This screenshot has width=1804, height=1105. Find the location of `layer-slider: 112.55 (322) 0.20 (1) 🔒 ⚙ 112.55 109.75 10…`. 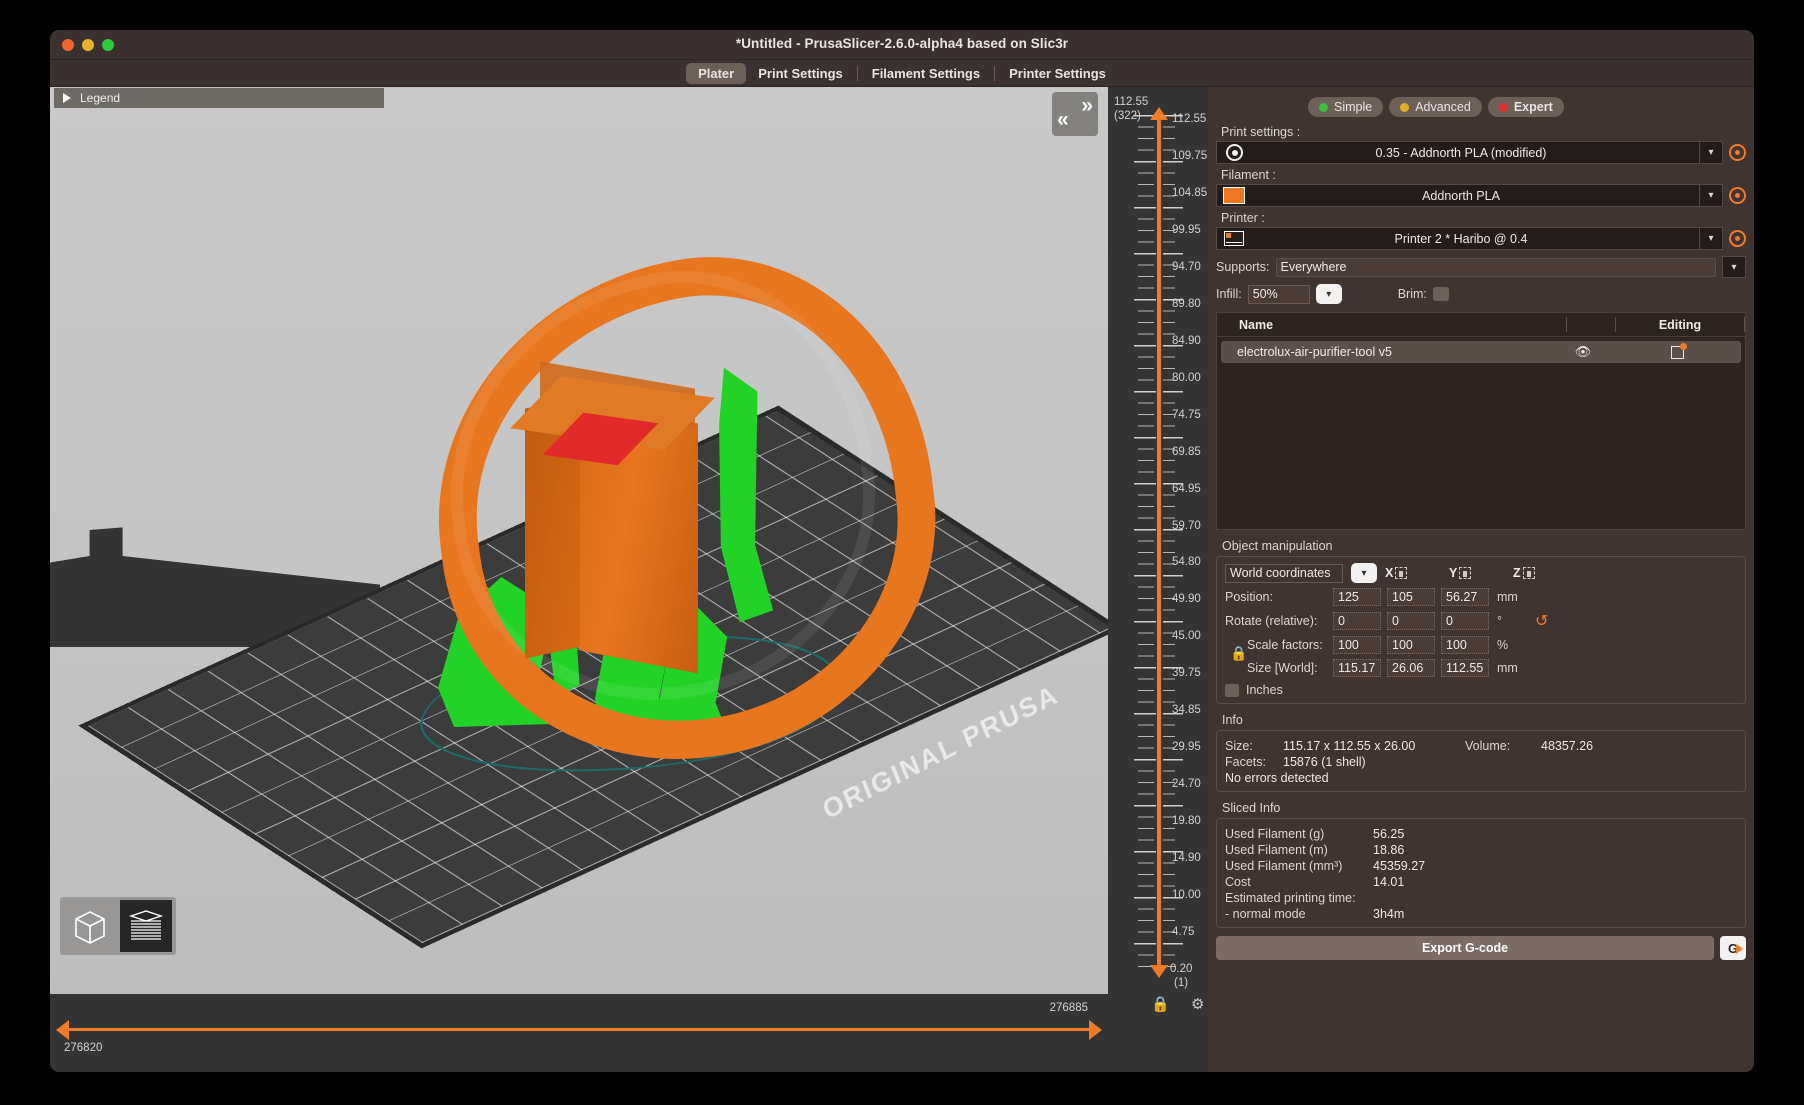

layer-slider: 112.55 (322) 0.20 (1) 🔒 ⚙ 112.55 109.75 10… is located at coordinates (1158, 579).